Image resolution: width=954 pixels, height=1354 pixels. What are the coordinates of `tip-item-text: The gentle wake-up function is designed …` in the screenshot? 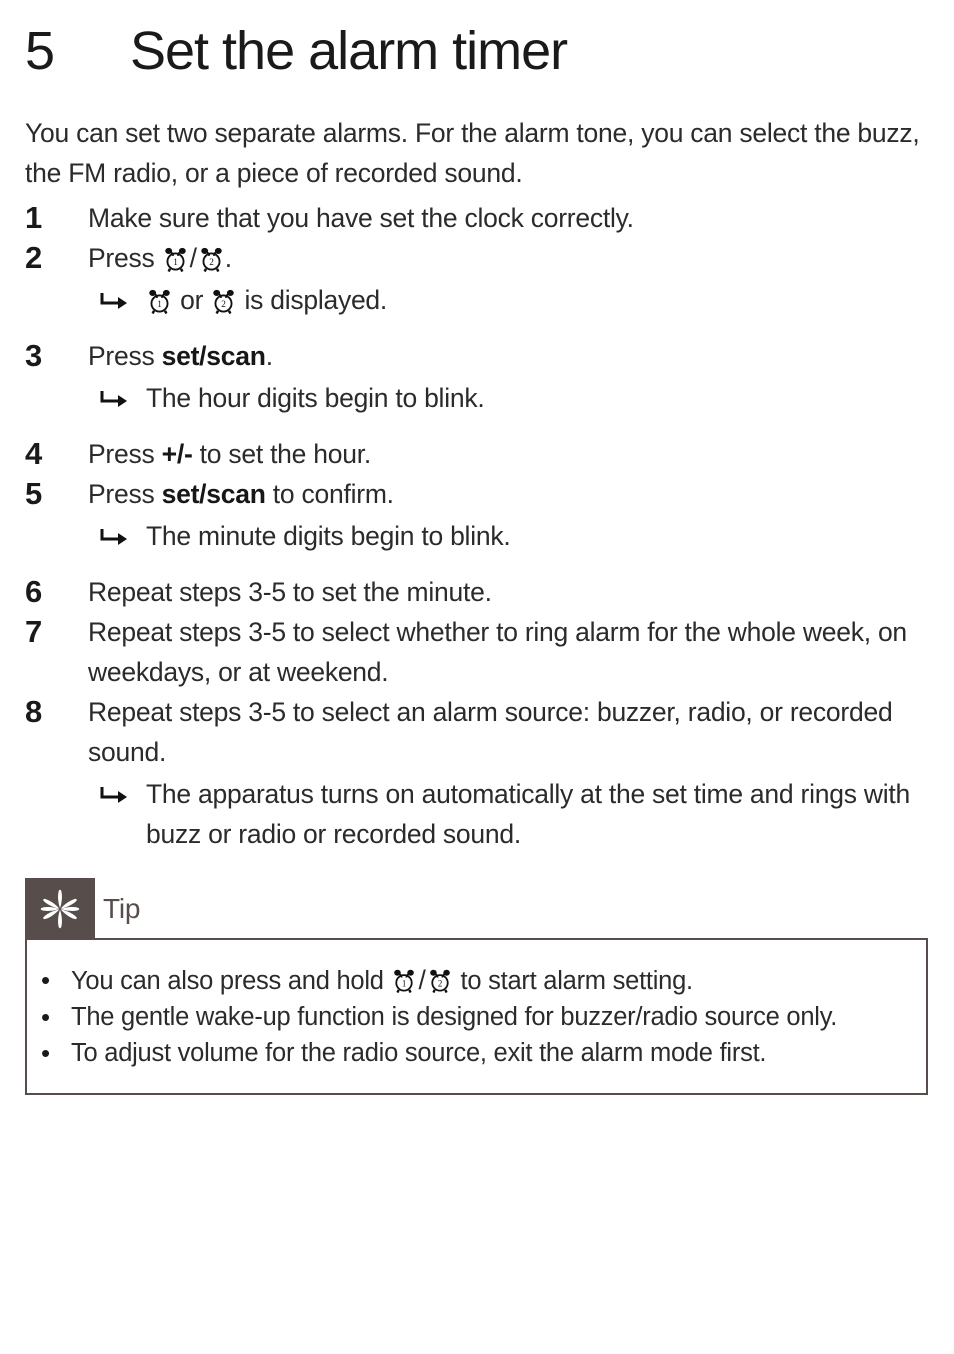 It's located at (454, 1017).